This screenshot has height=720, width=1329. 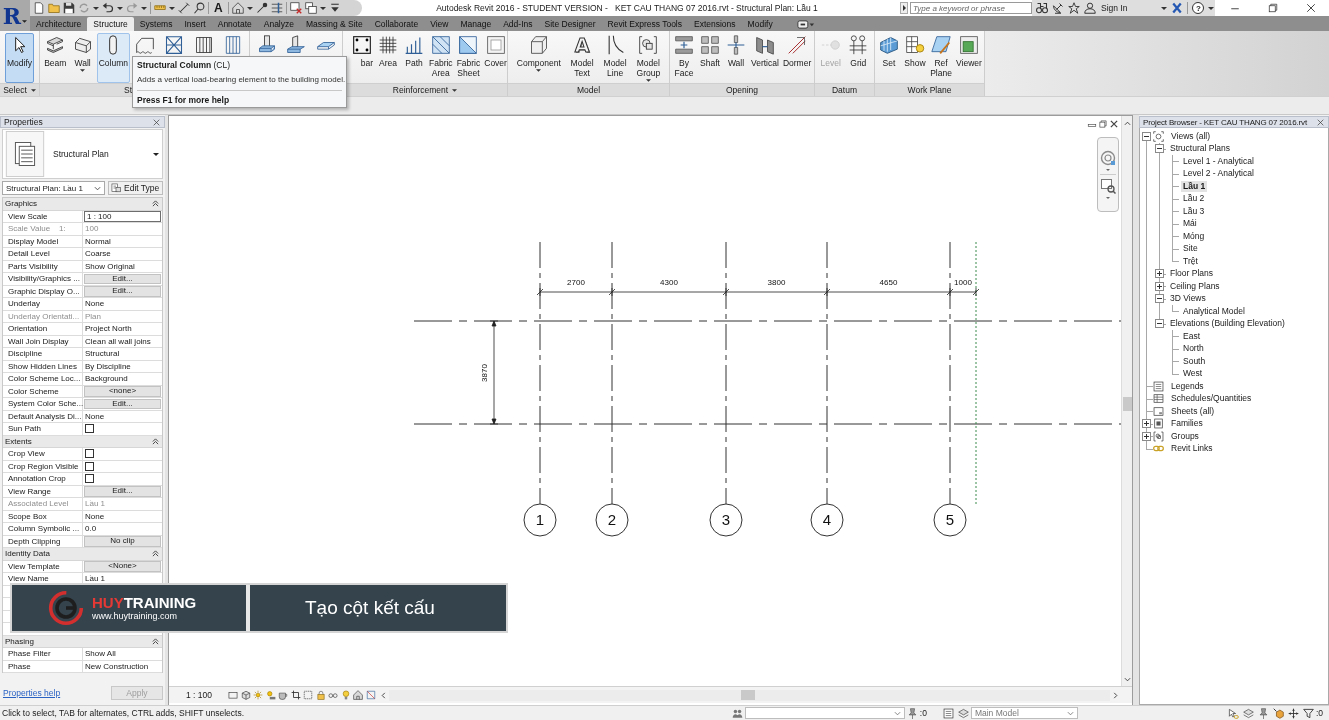 I want to click on switch-windows-icon, so click(x=310, y=8).